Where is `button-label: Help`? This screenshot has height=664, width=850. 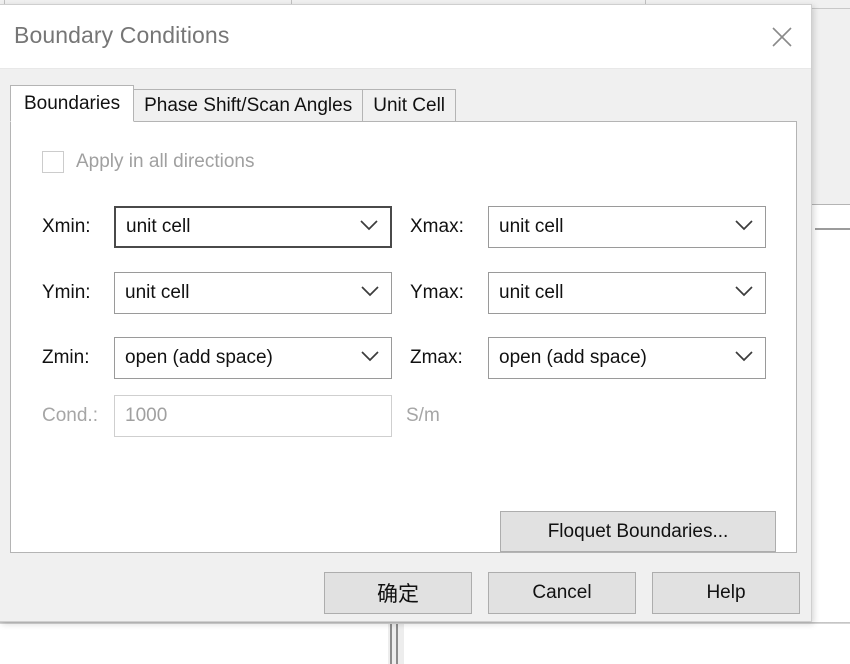
button-label: Help is located at coordinates (726, 592).